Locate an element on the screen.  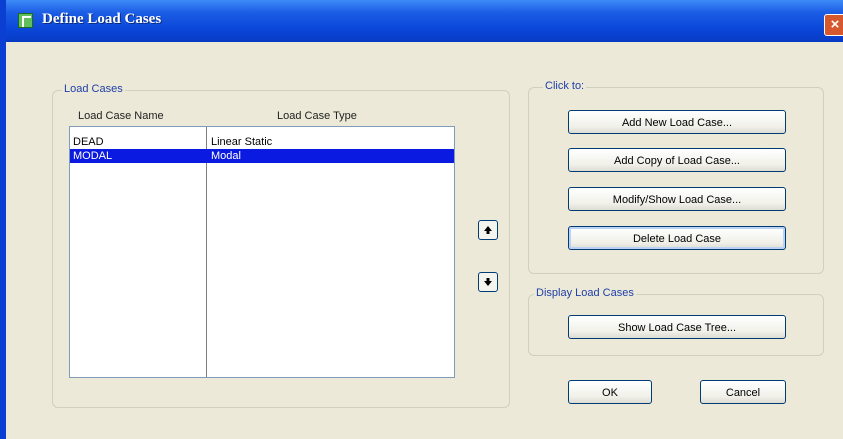
move-down-button is located at coordinates (488, 282).